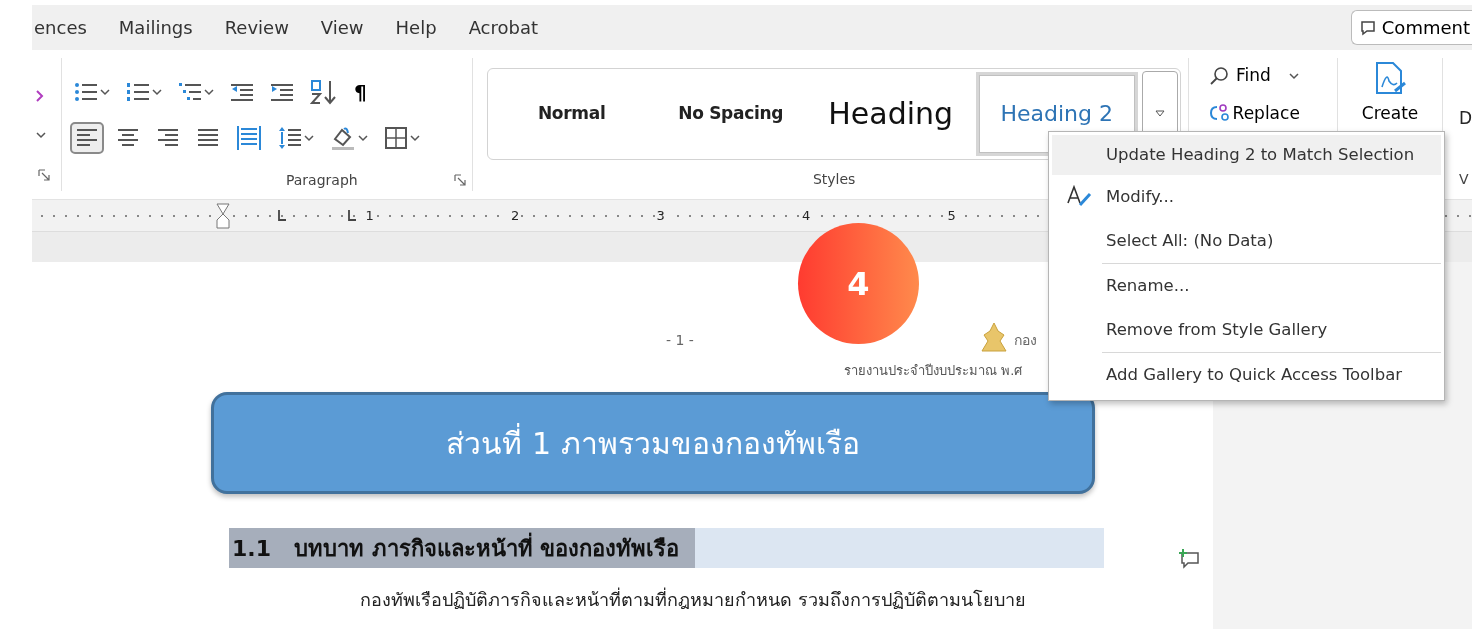 This screenshot has width=1472, height=629. What do you see at coordinates (1189, 559) in the screenshot?
I see `new-comment-icon` at bounding box center [1189, 559].